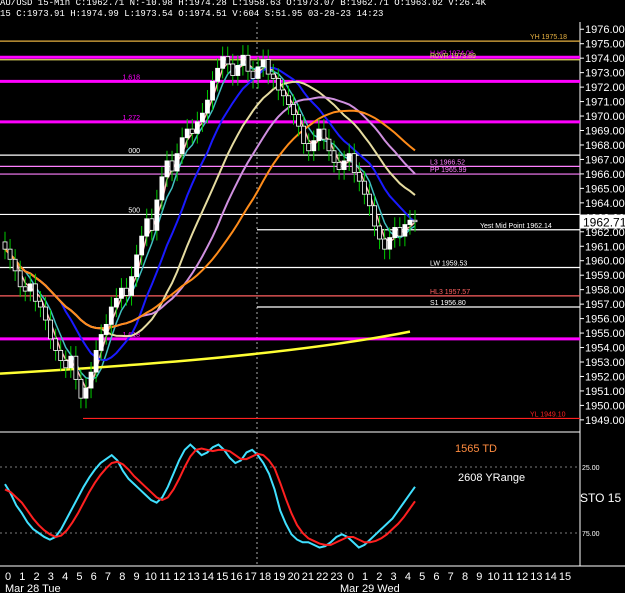 The image size is (625, 593). I want to click on x-tick-label: 3, so click(394, 577).